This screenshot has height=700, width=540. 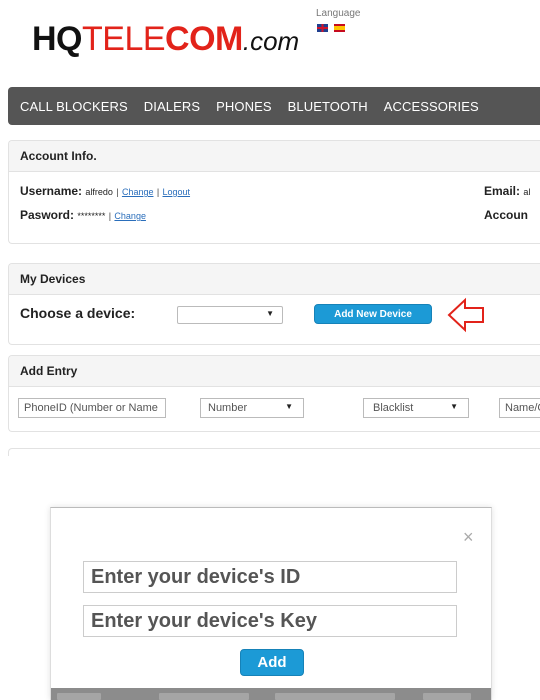 What do you see at coordinates (468, 537) in the screenshot?
I see `close-icon: ×` at bounding box center [468, 537].